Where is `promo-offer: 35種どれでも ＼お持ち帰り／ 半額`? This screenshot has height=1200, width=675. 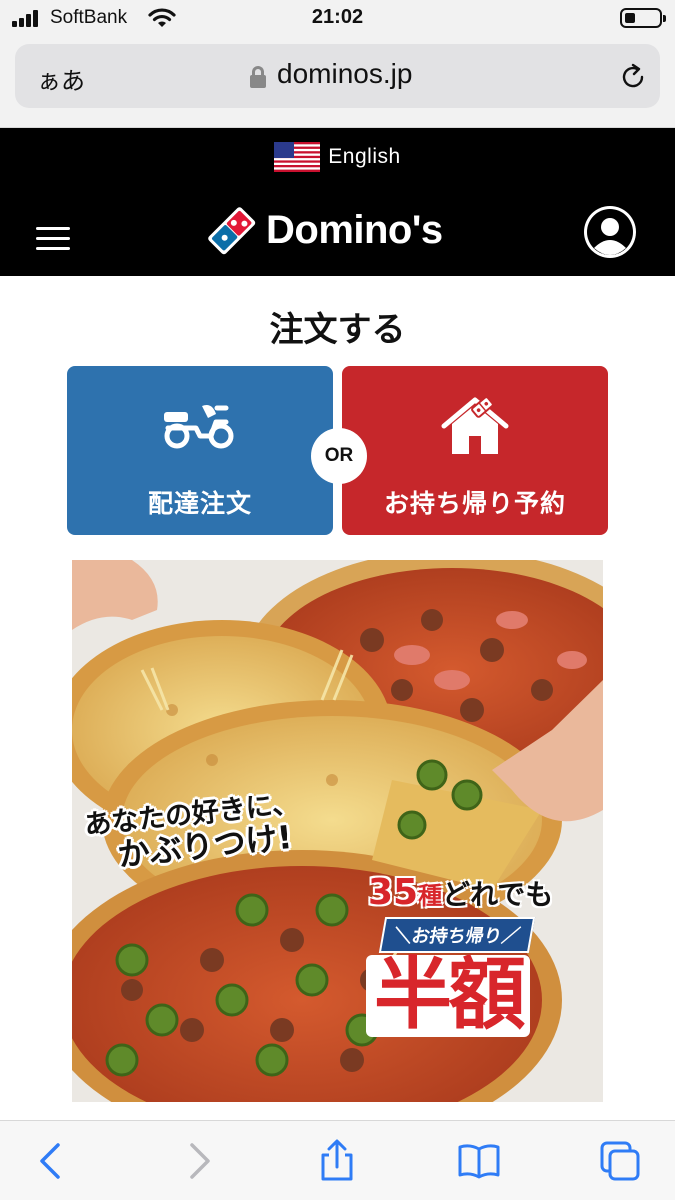
promo-offer: 35種どれでも ＼お持ち帰り／ 半額 is located at coordinates (482, 954).